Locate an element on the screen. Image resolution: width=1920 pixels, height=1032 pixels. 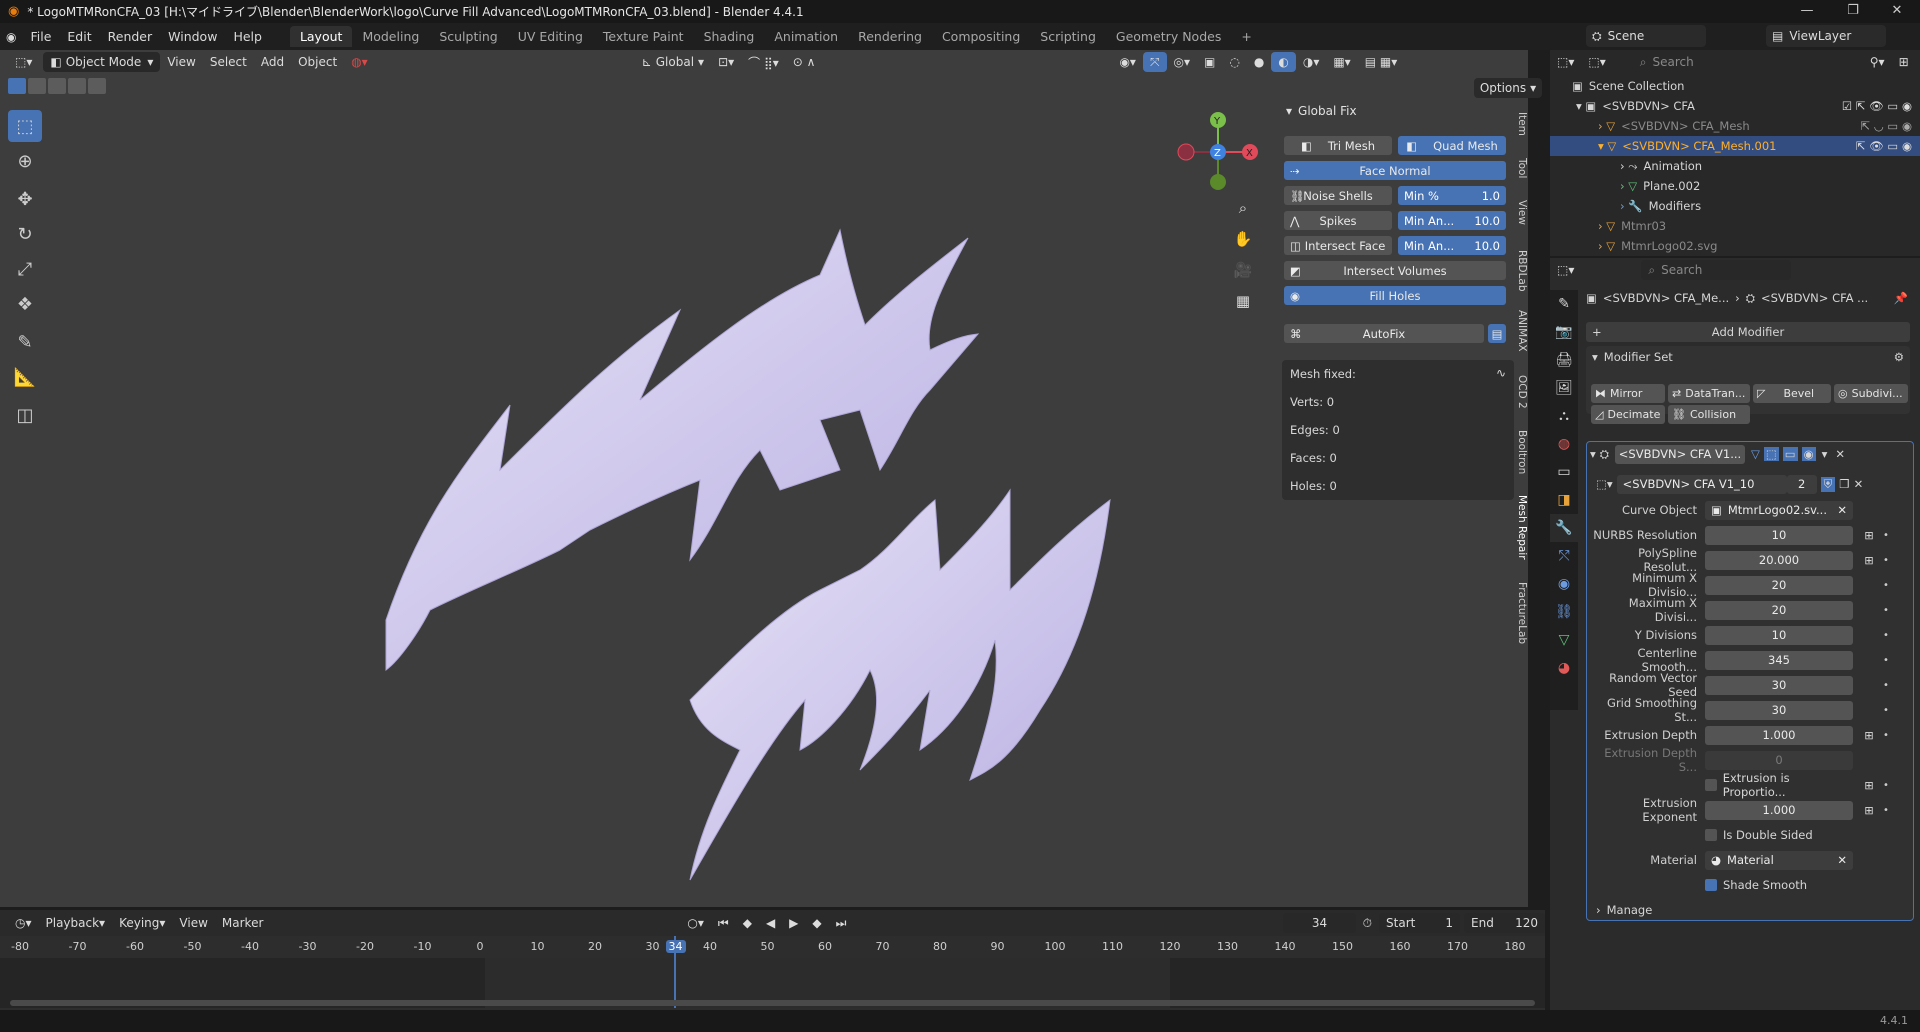
node-tree-icon: ⬚▾ is located at coordinates (1604, 484).